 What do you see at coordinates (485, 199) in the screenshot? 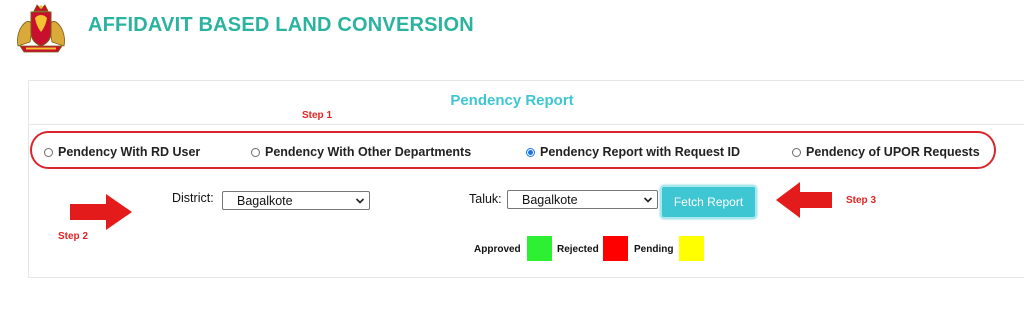
I see `taluk-label: Taluk:` at bounding box center [485, 199].